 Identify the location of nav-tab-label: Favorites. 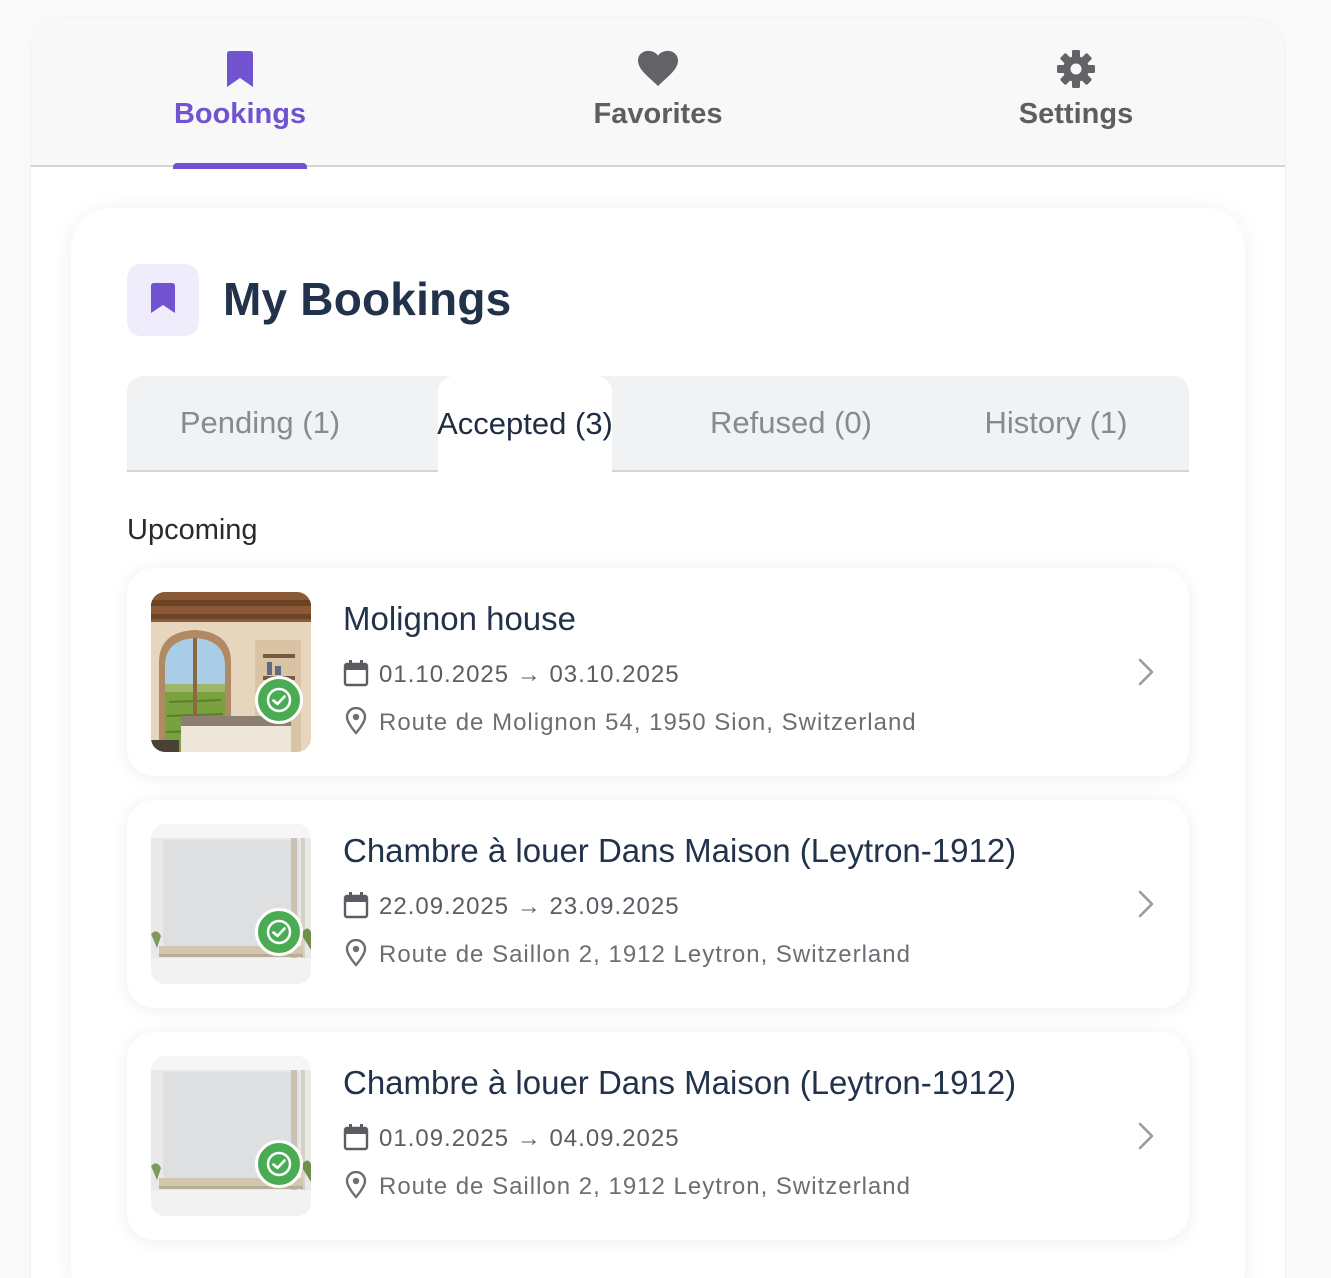
(658, 114).